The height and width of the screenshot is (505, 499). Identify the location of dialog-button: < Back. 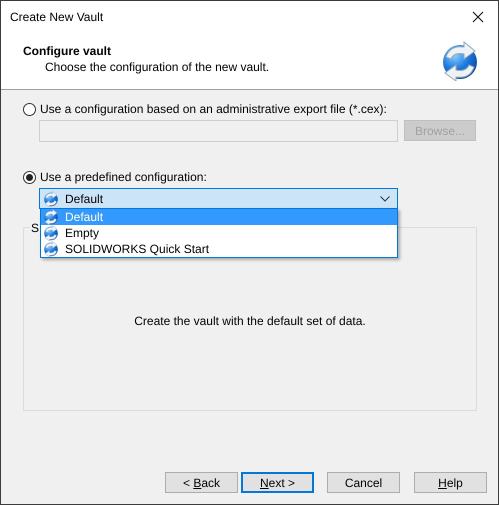
(201, 482).